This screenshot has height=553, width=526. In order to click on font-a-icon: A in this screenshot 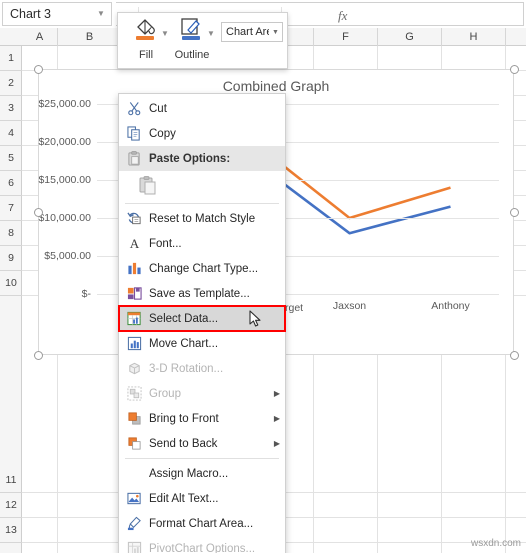, I will do `click(134, 243)`.